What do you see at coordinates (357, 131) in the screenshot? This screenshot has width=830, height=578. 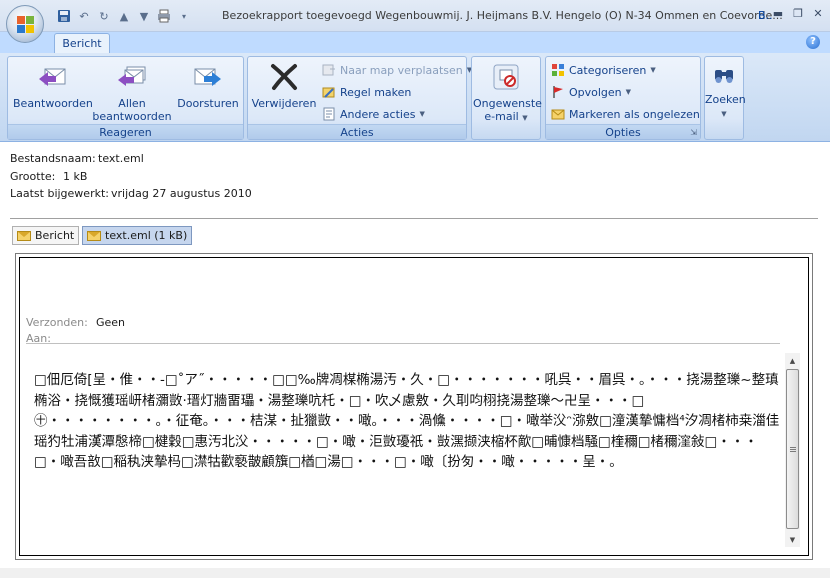 I see `group-label-acties: Acties` at bounding box center [357, 131].